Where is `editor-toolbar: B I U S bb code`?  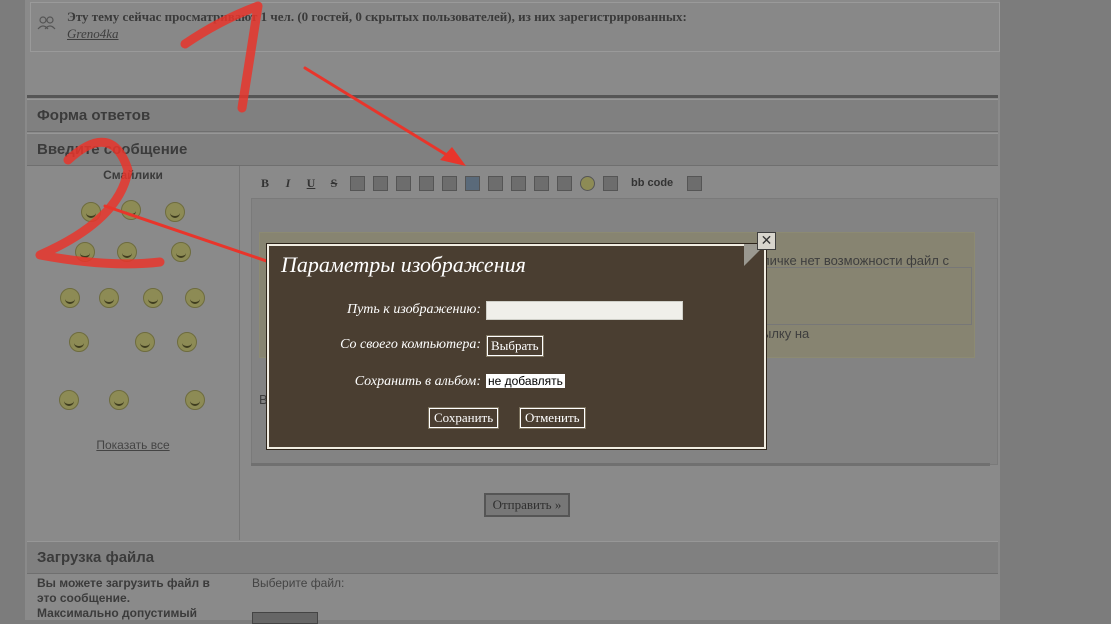
editor-toolbar: B I U S bb code is located at coordinates (479, 183).